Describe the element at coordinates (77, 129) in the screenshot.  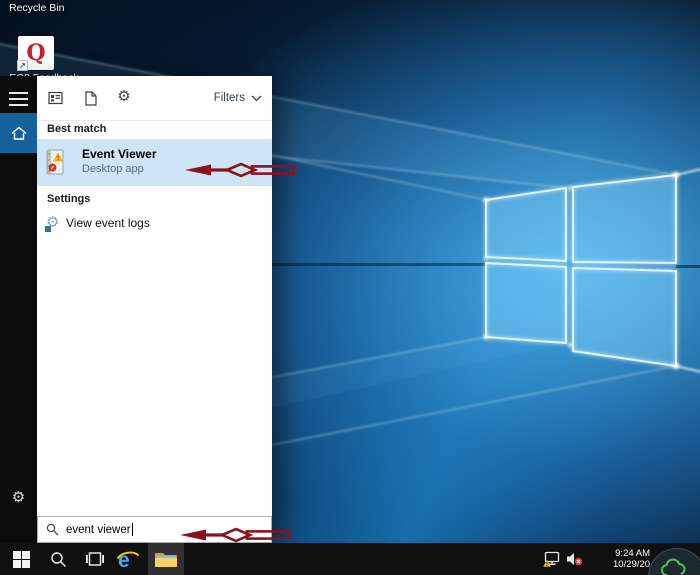
I see `best-match-header: Best match` at that location.